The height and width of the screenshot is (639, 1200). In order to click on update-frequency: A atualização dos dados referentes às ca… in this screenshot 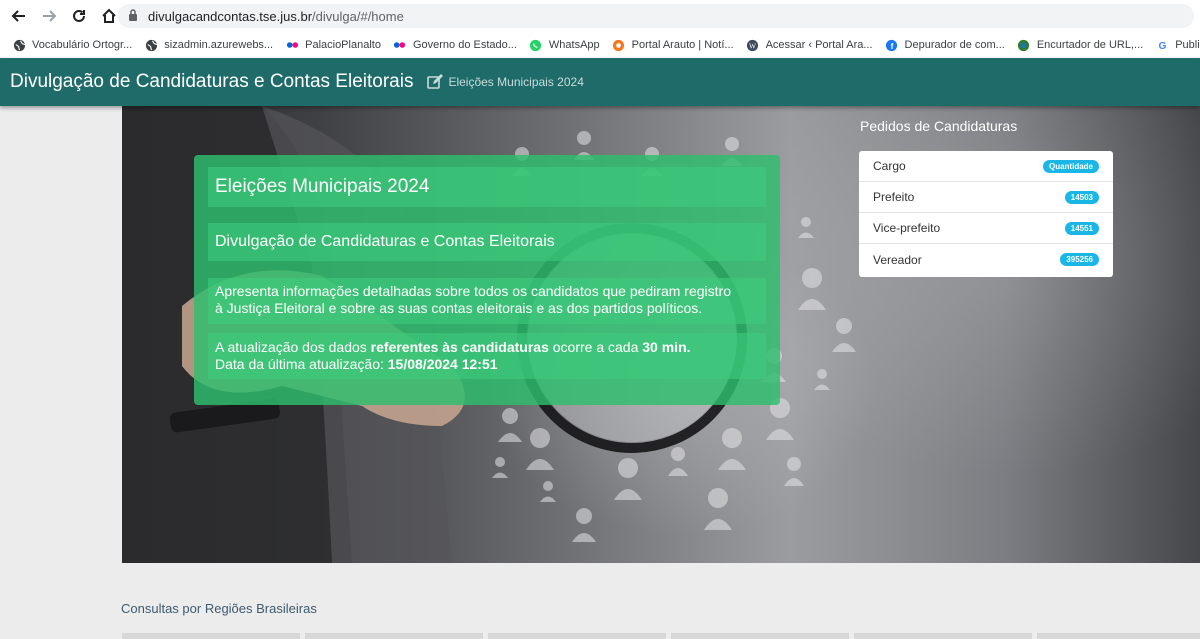, I will do `click(453, 347)`.